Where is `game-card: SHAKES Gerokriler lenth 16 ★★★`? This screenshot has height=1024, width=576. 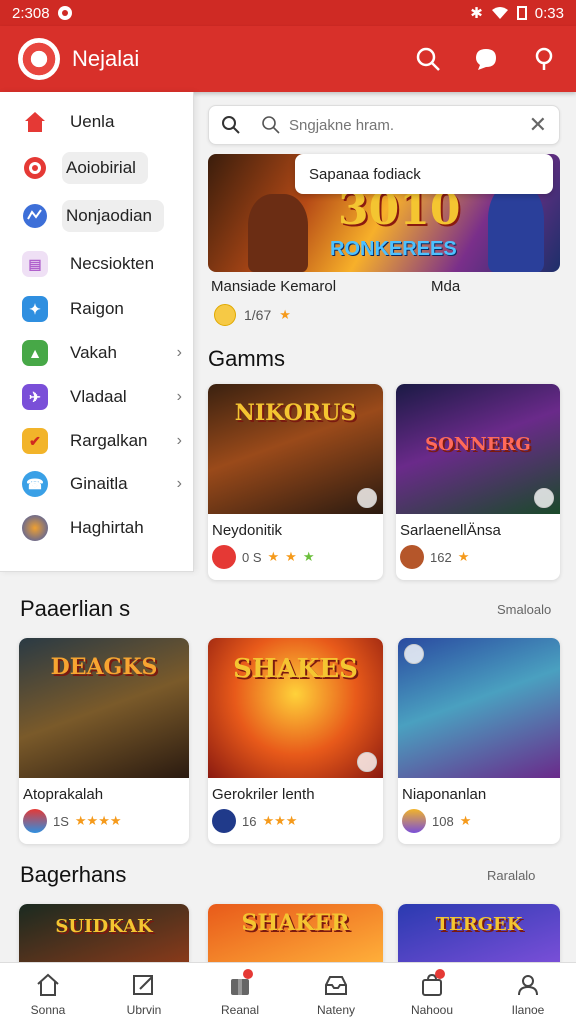 game-card: SHAKES Gerokriler lenth 16 ★★★ is located at coordinates (295, 741).